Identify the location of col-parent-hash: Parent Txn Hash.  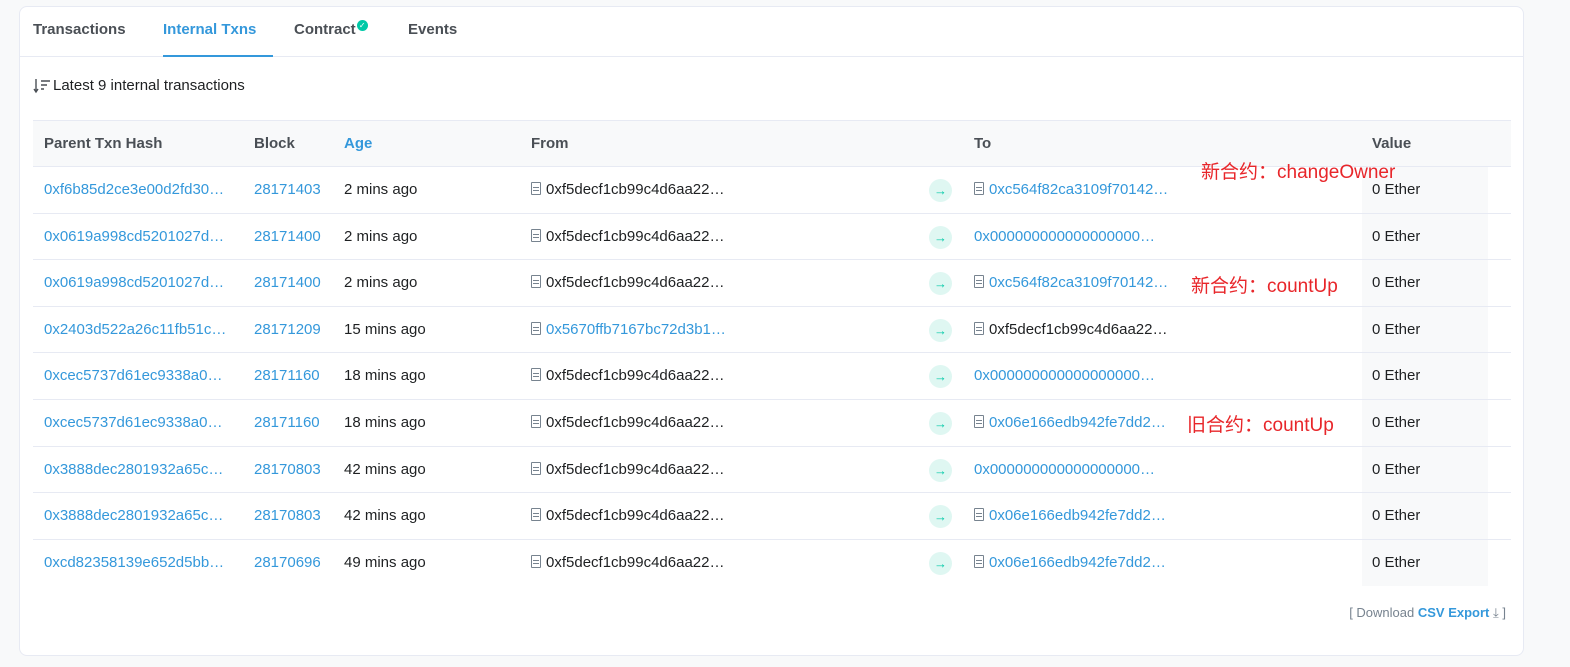
(103, 143).